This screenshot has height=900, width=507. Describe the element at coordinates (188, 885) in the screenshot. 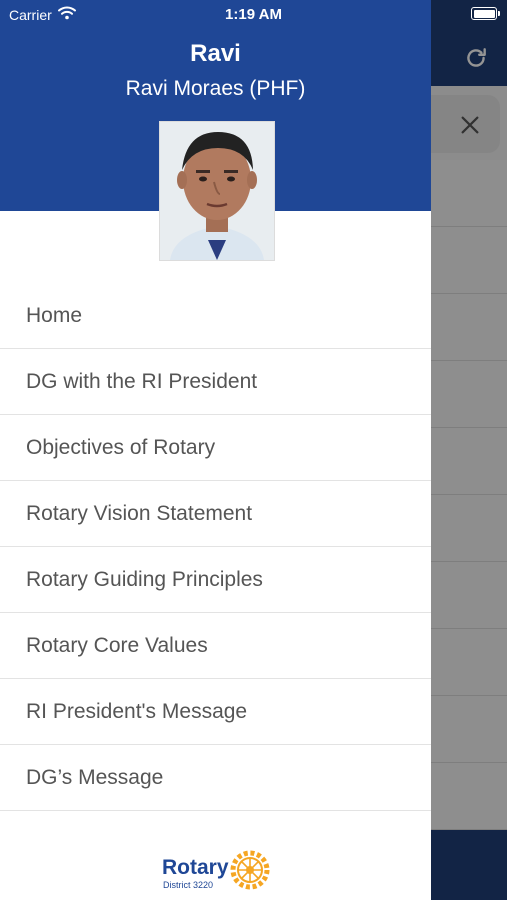

I see `logo-district: District 3220` at that location.